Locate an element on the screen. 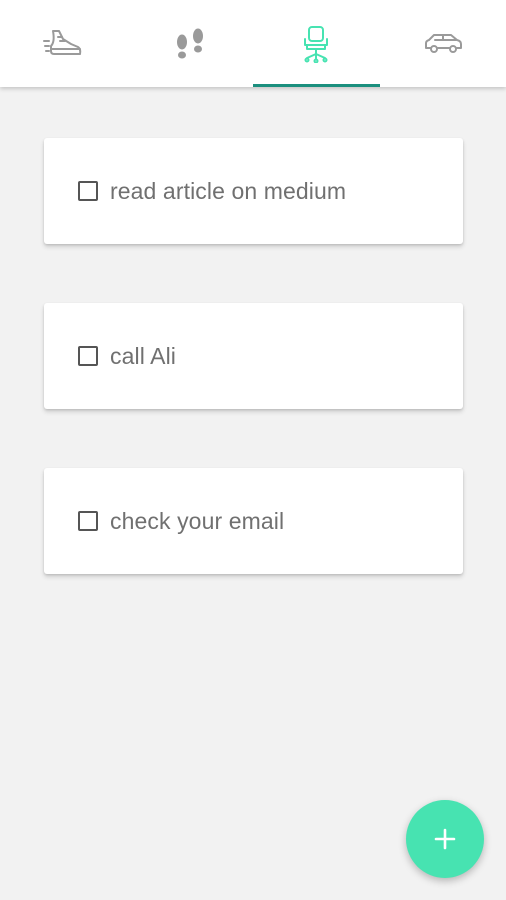 This screenshot has width=506, height=900. todo-label: check your email is located at coordinates (197, 520).